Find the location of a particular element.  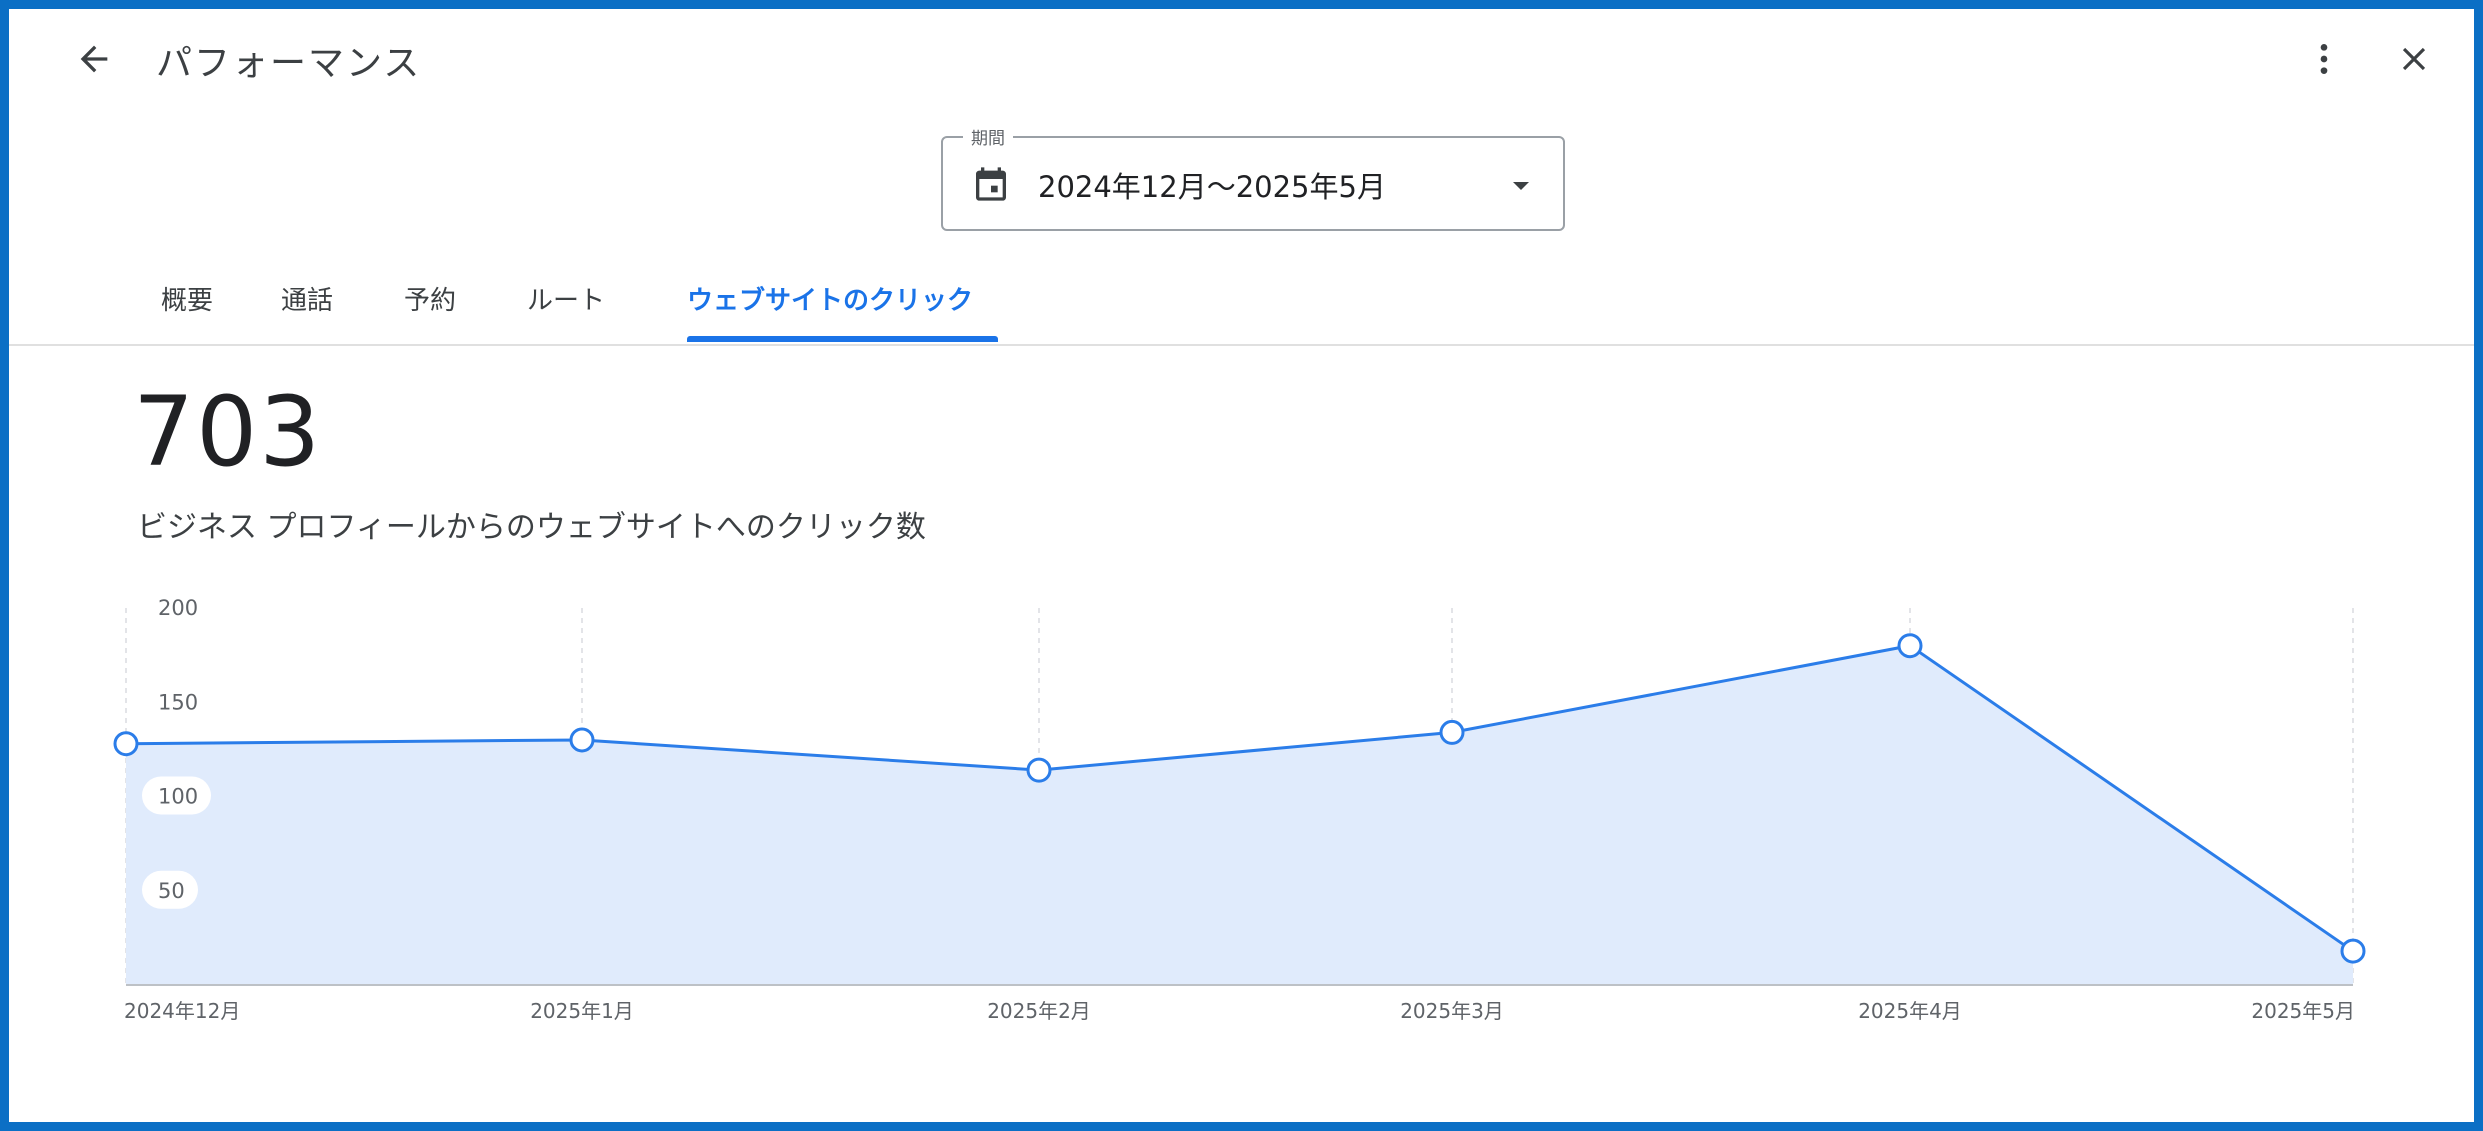

more-options-button is located at coordinates (2324, 59).